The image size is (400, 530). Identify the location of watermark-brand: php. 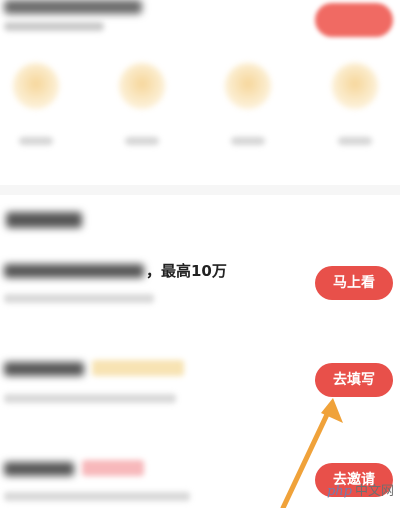
(339, 491).